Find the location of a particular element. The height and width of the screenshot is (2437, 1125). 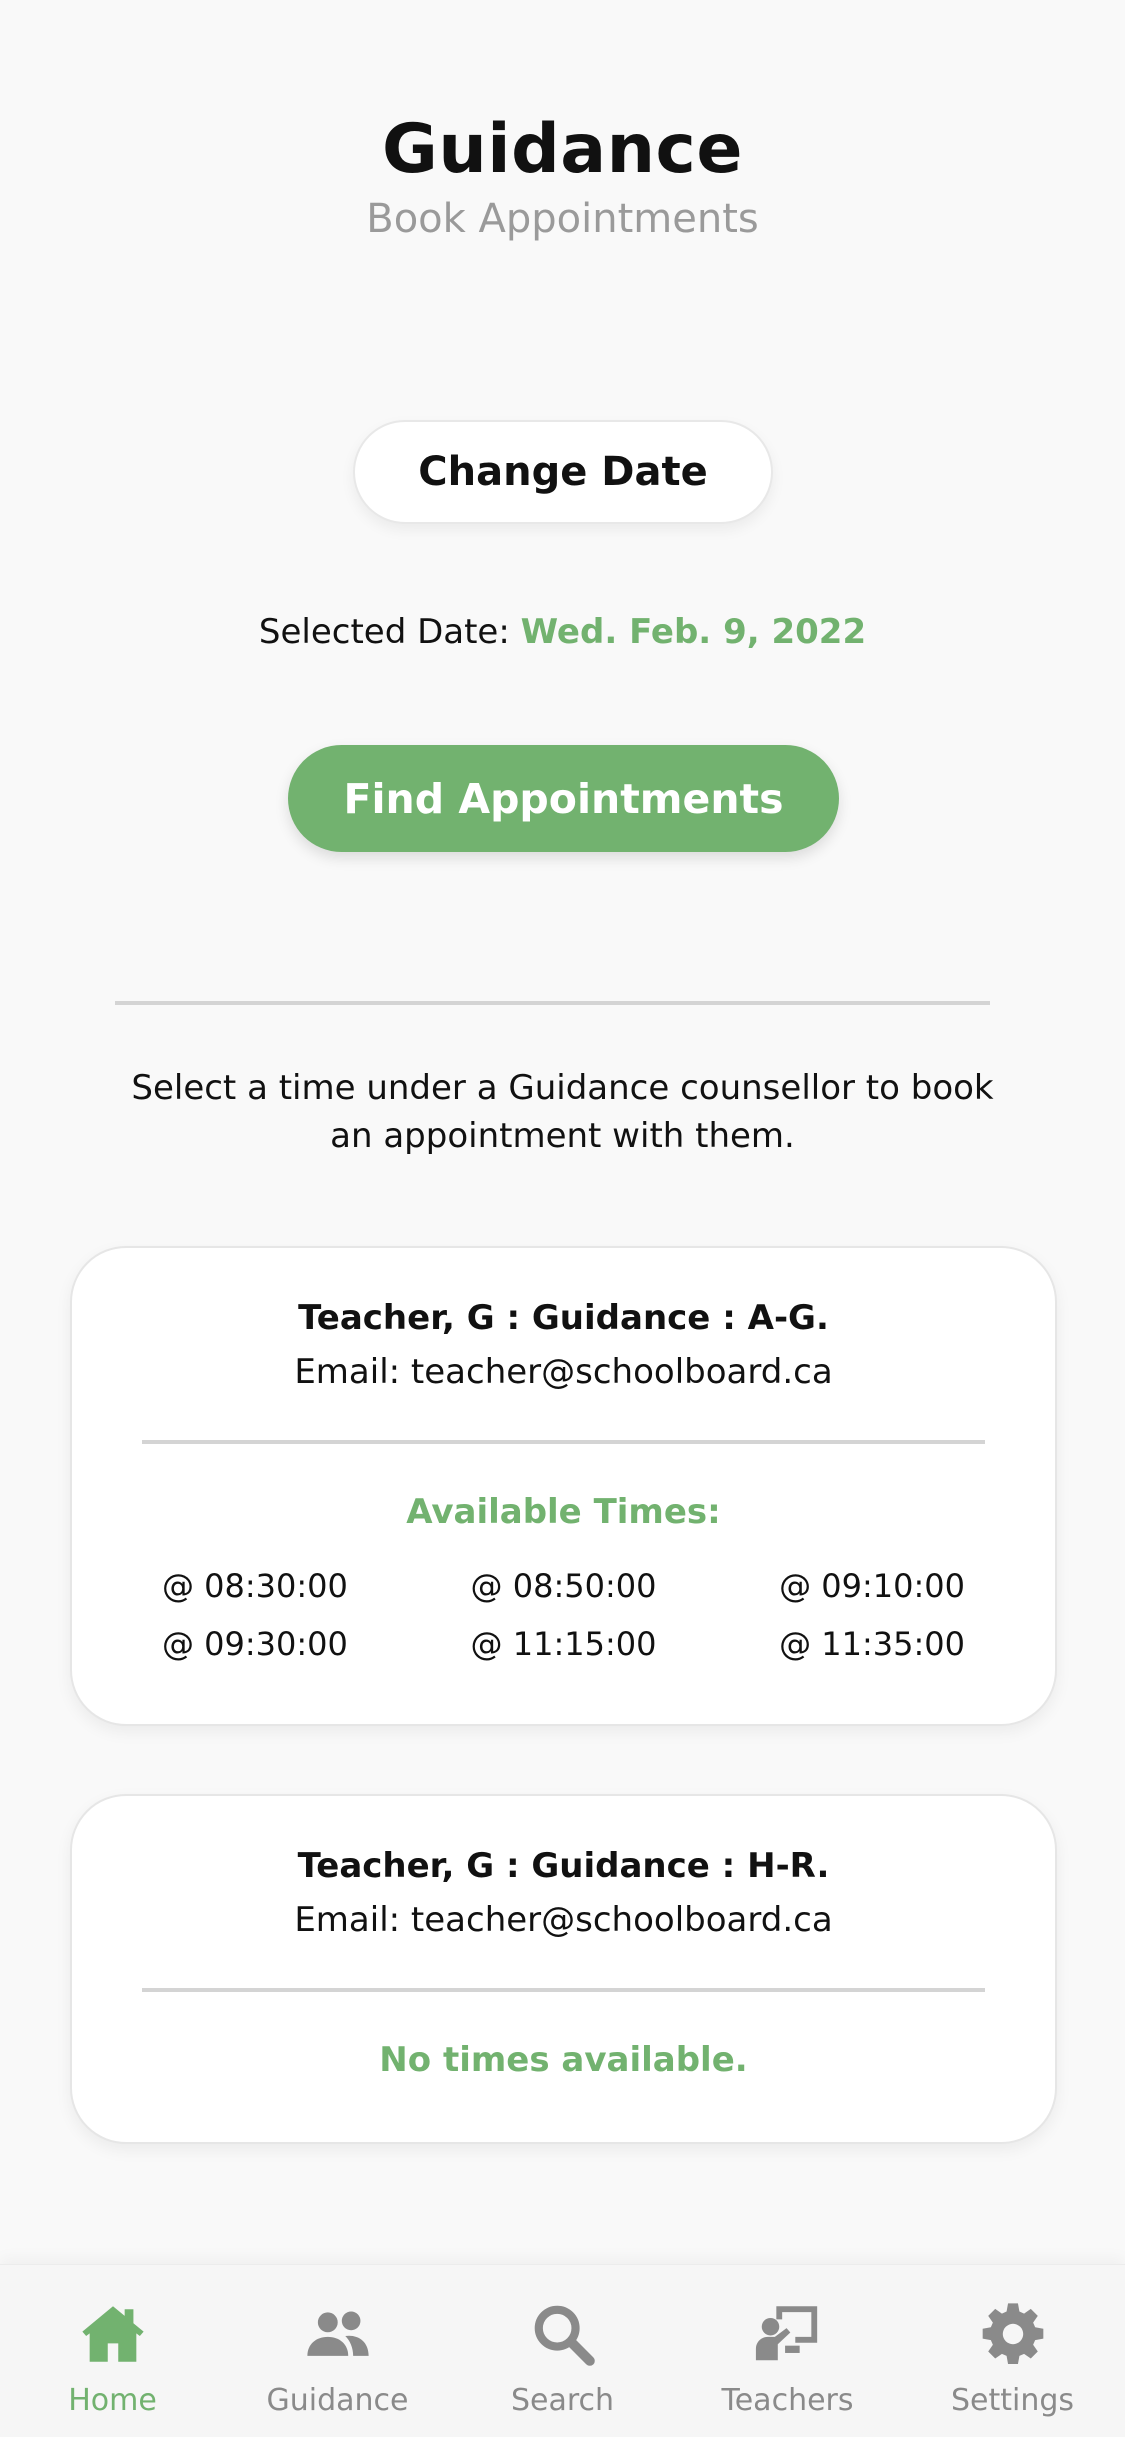

time-slot: @ 08:30:00 is located at coordinates (296, 1586).